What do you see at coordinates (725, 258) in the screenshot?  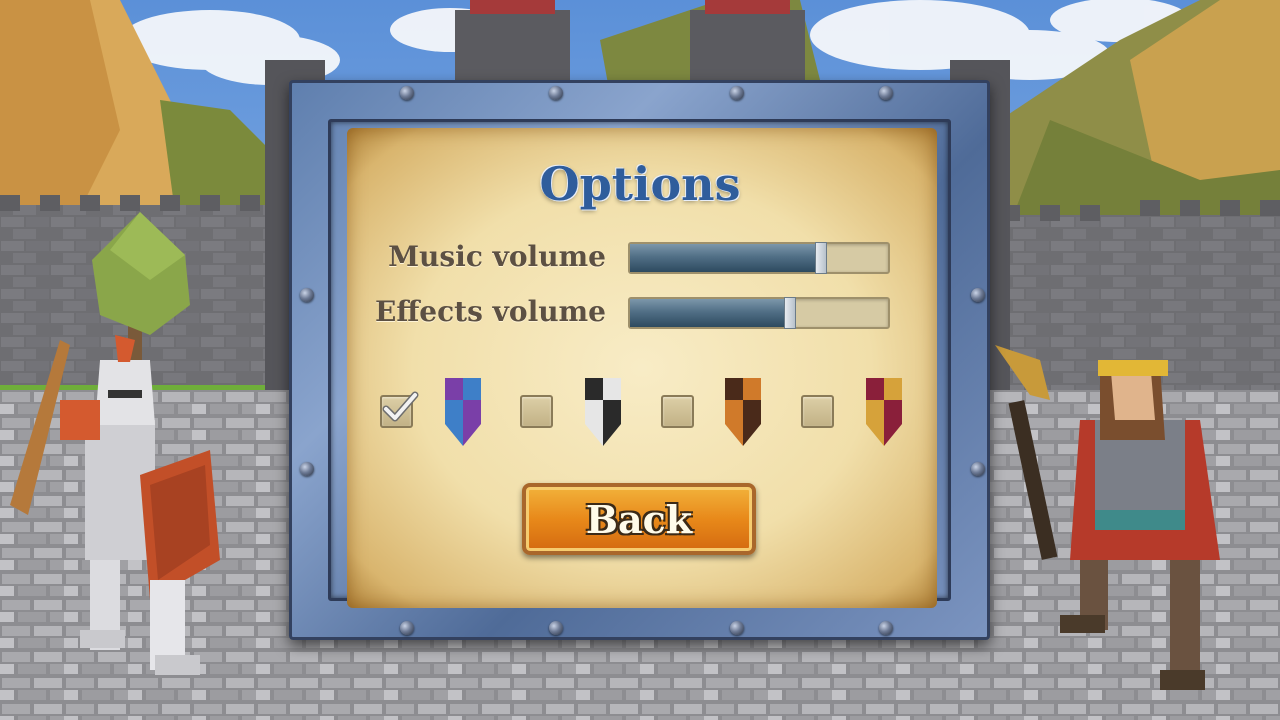 I see `music-volume-fill` at bounding box center [725, 258].